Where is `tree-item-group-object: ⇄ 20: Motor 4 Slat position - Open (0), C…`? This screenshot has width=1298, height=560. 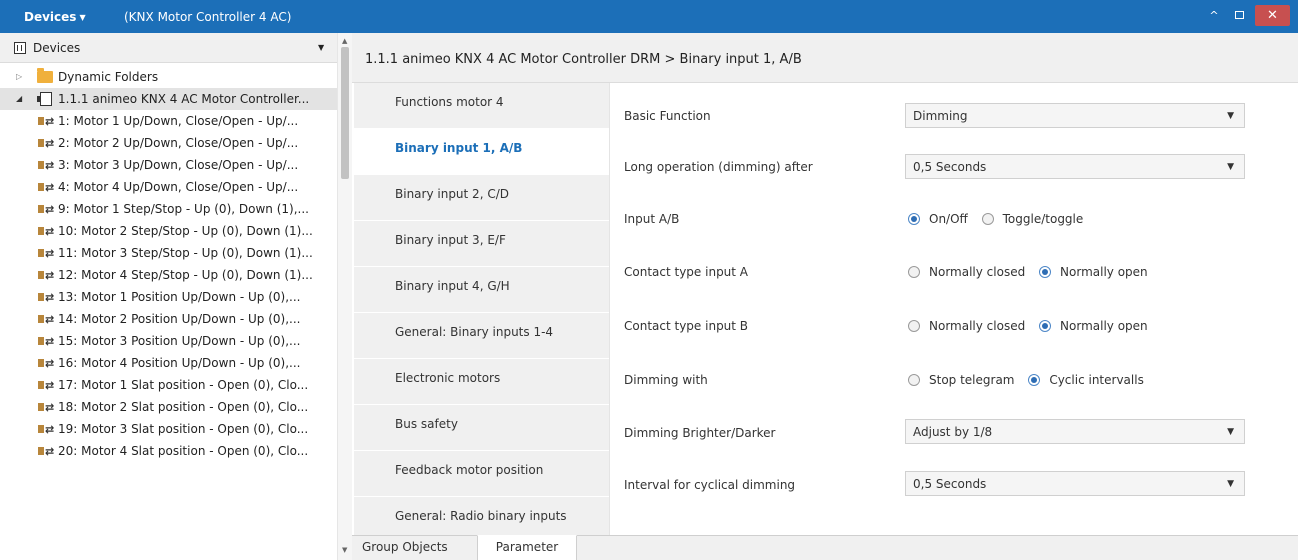
tree-item-group-object: ⇄ 20: Motor 4 Slat position - Open (0), C… is located at coordinates (168, 451).